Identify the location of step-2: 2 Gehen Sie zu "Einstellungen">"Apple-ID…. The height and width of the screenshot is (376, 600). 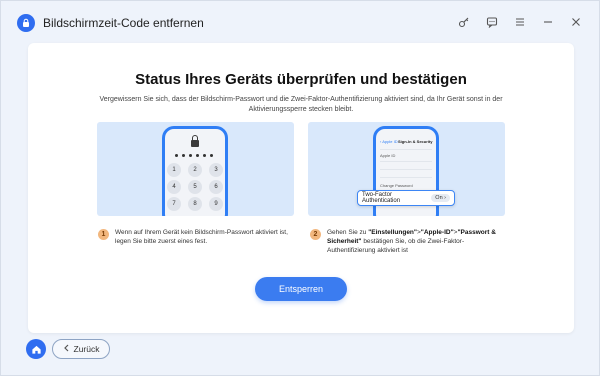
(410, 241).